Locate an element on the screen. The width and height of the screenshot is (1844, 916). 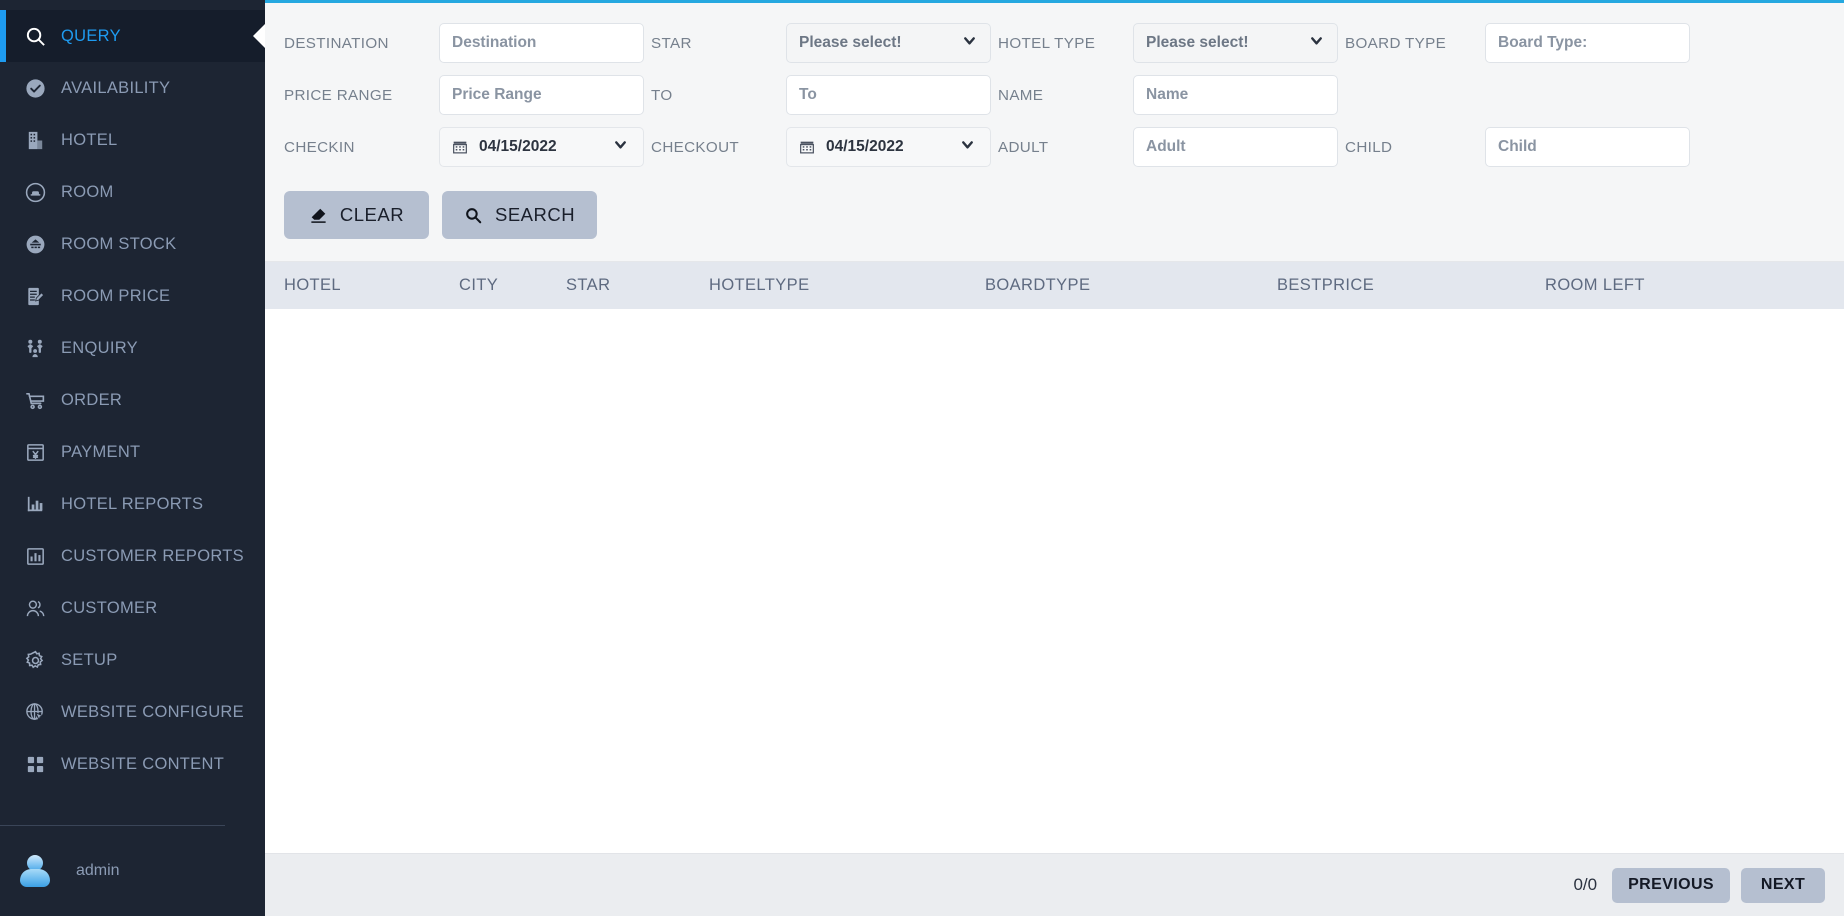
eraser-icon is located at coordinates (318, 215).